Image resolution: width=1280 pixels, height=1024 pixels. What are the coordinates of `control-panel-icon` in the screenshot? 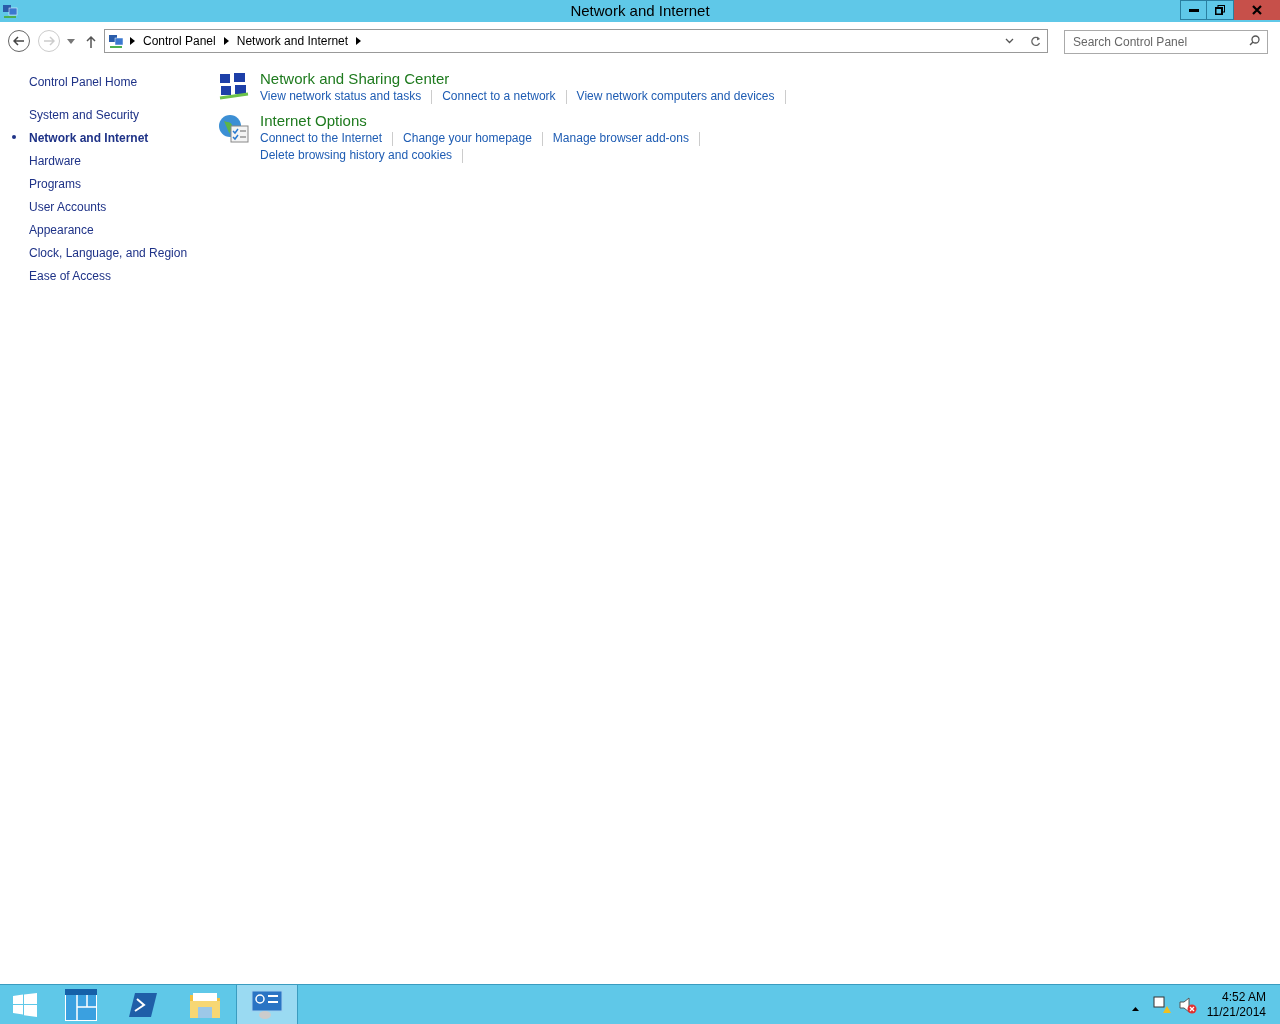 It's located at (267, 1004).